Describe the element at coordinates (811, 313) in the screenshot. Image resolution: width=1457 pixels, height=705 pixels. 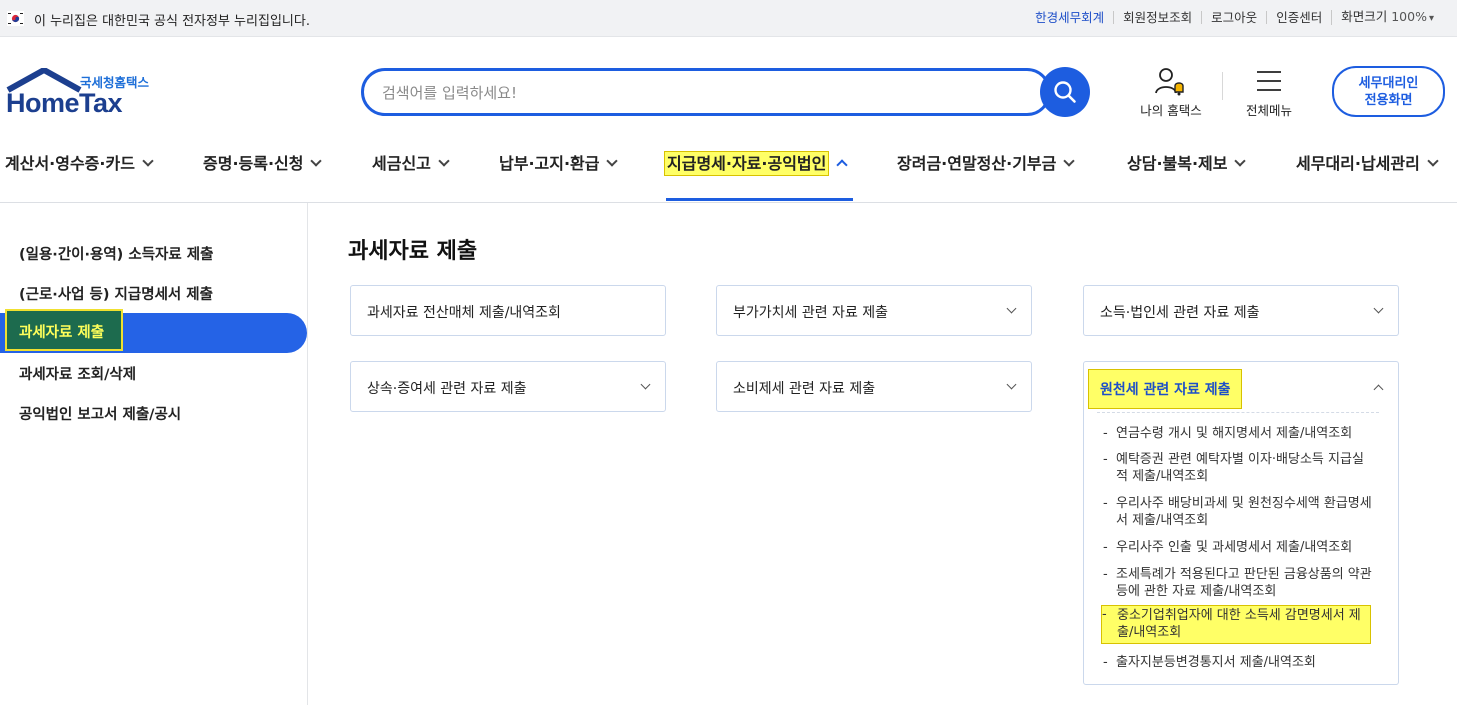
I see `card-label: 부가가치세 관련 자료 제출` at that location.